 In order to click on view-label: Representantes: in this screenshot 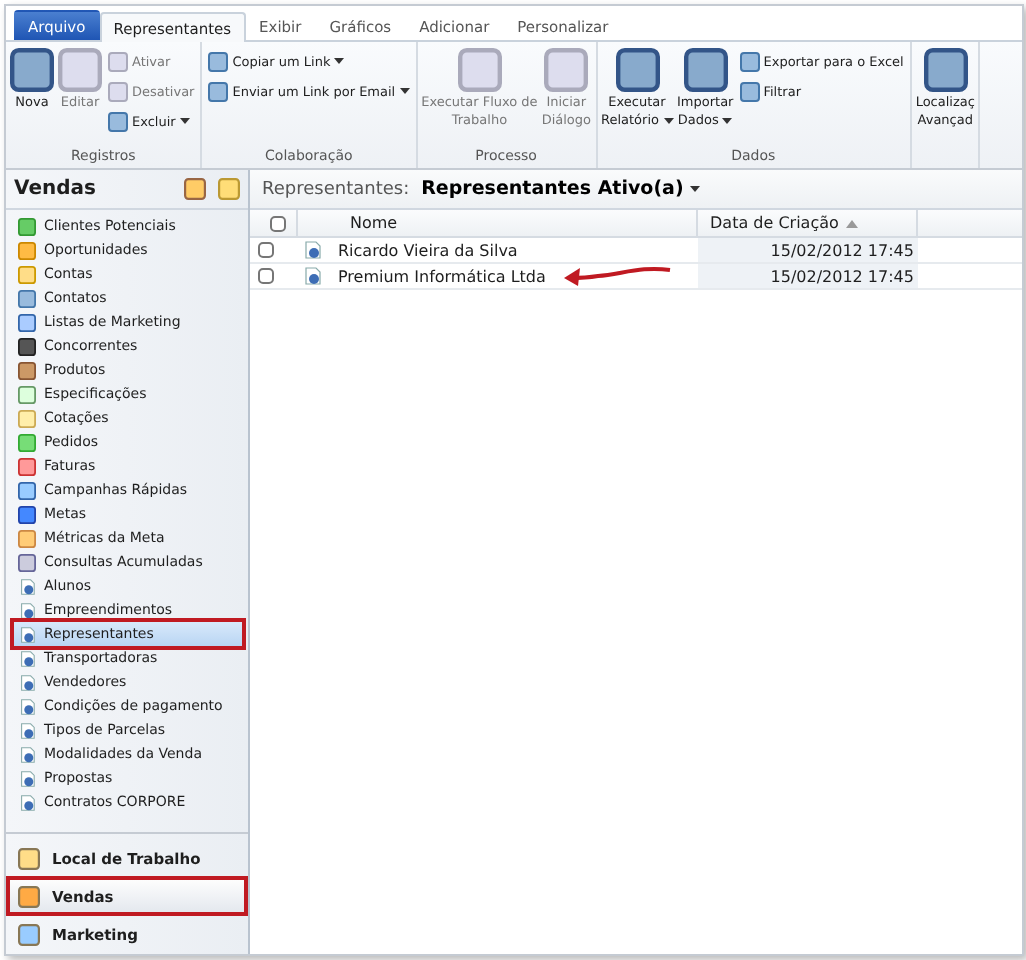, I will do `click(336, 189)`.